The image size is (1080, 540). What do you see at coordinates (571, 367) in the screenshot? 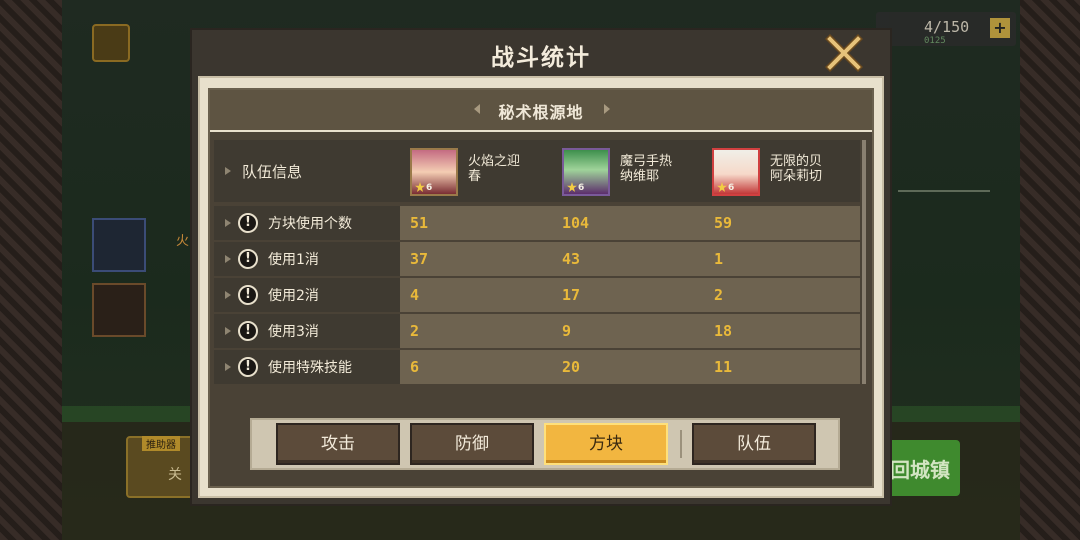
I see `stat-value: 20` at bounding box center [571, 367].